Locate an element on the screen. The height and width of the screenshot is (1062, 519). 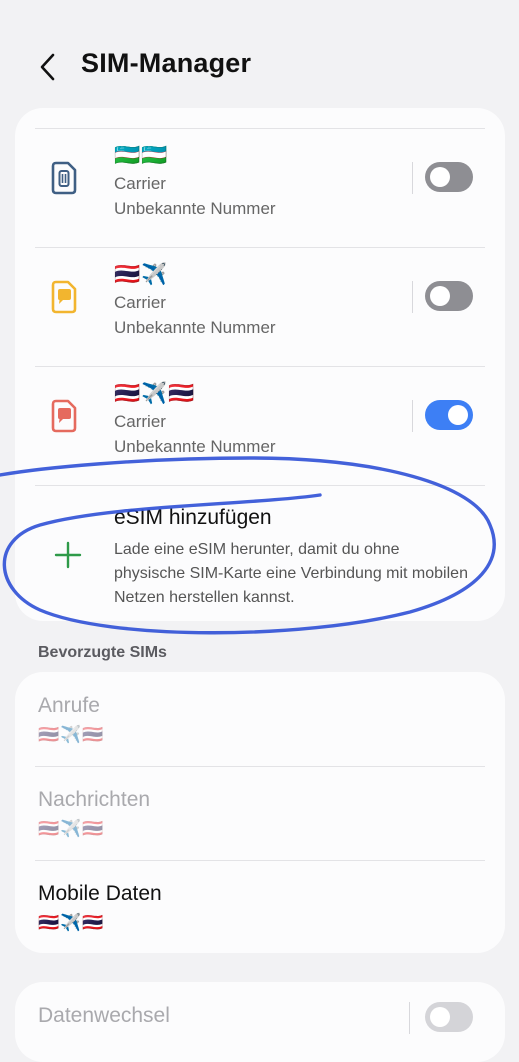
data-switch-card: Datenwechsel is located at coordinates (260, 1022).